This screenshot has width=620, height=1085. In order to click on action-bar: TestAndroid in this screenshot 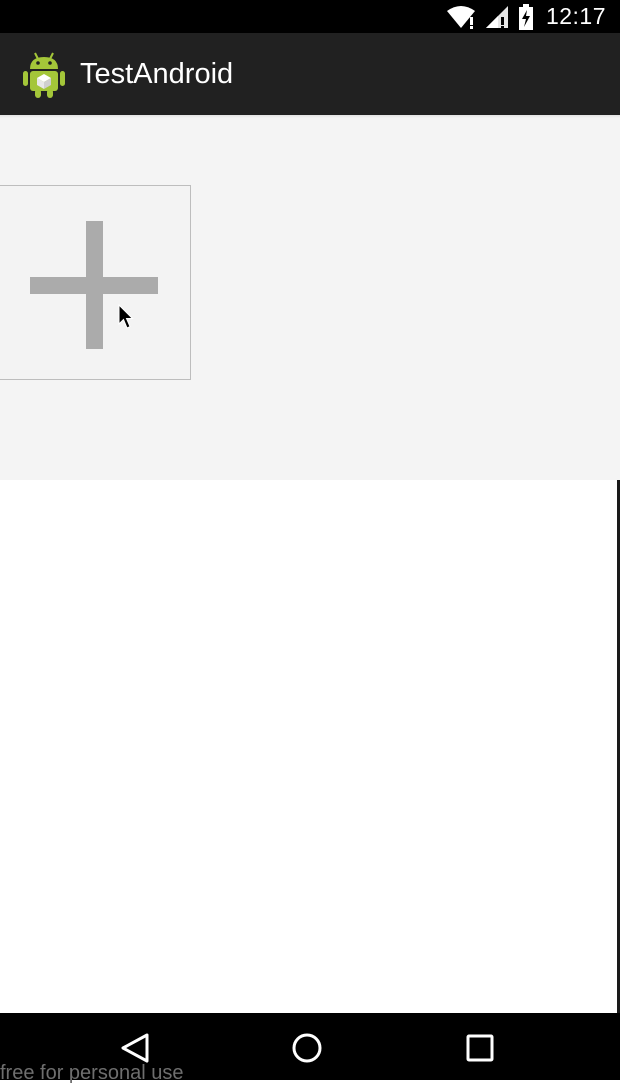, I will do `click(310, 74)`.